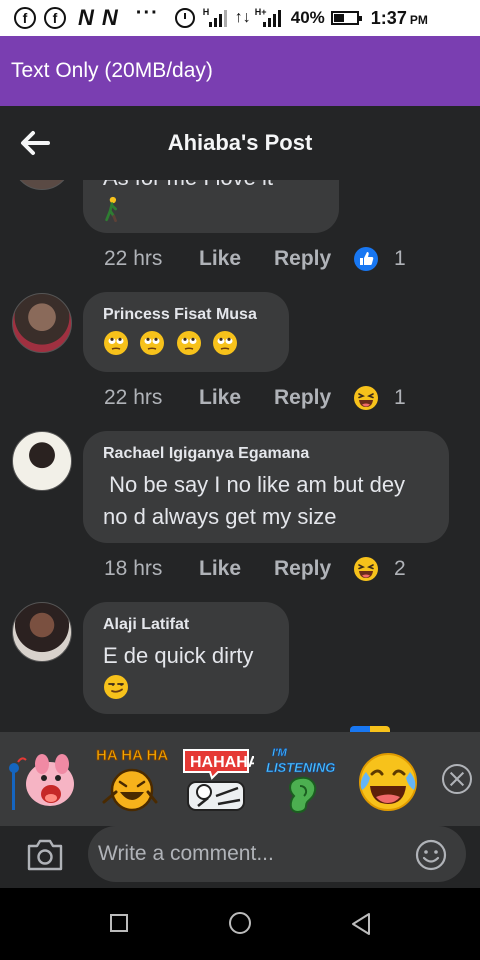 The image size is (480, 960). I want to click on like-reaction-icon, so click(366, 259).